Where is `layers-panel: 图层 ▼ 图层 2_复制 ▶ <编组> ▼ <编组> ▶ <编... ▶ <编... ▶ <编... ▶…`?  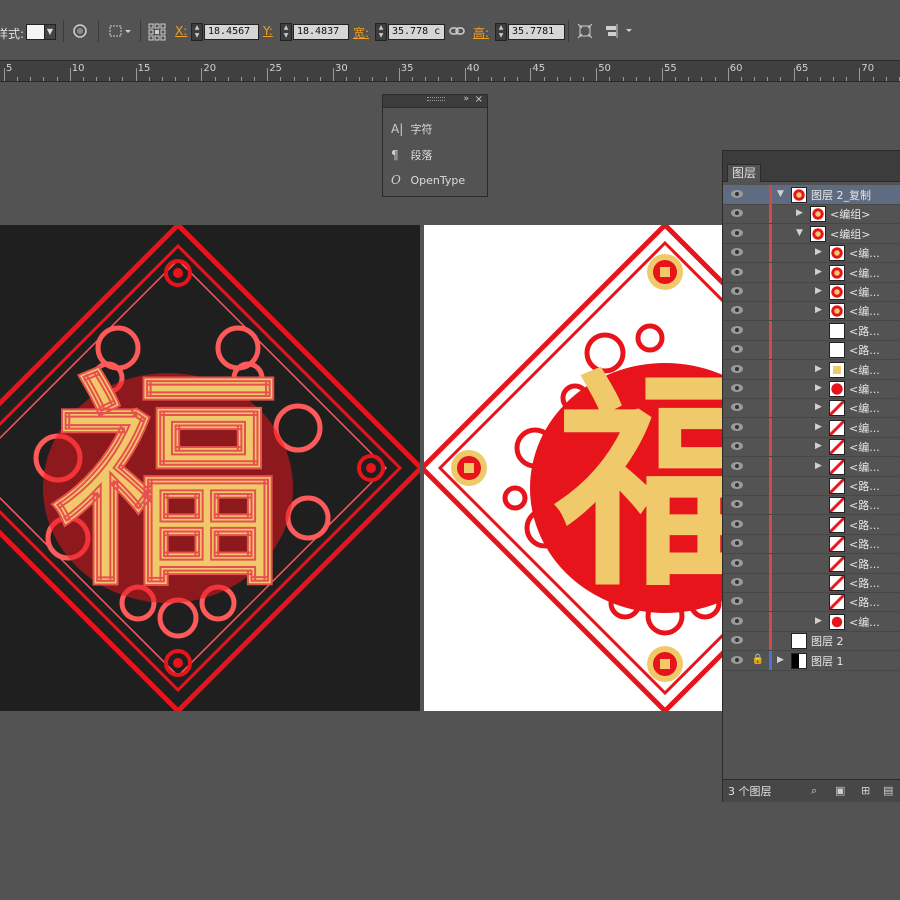 layers-panel: 图层 ▼ 图层 2_复制 ▶ <编组> ▼ <编组> ▶ <编... ▶ <编... ▶ <编... ▶… is located at coordinates (811, 476).